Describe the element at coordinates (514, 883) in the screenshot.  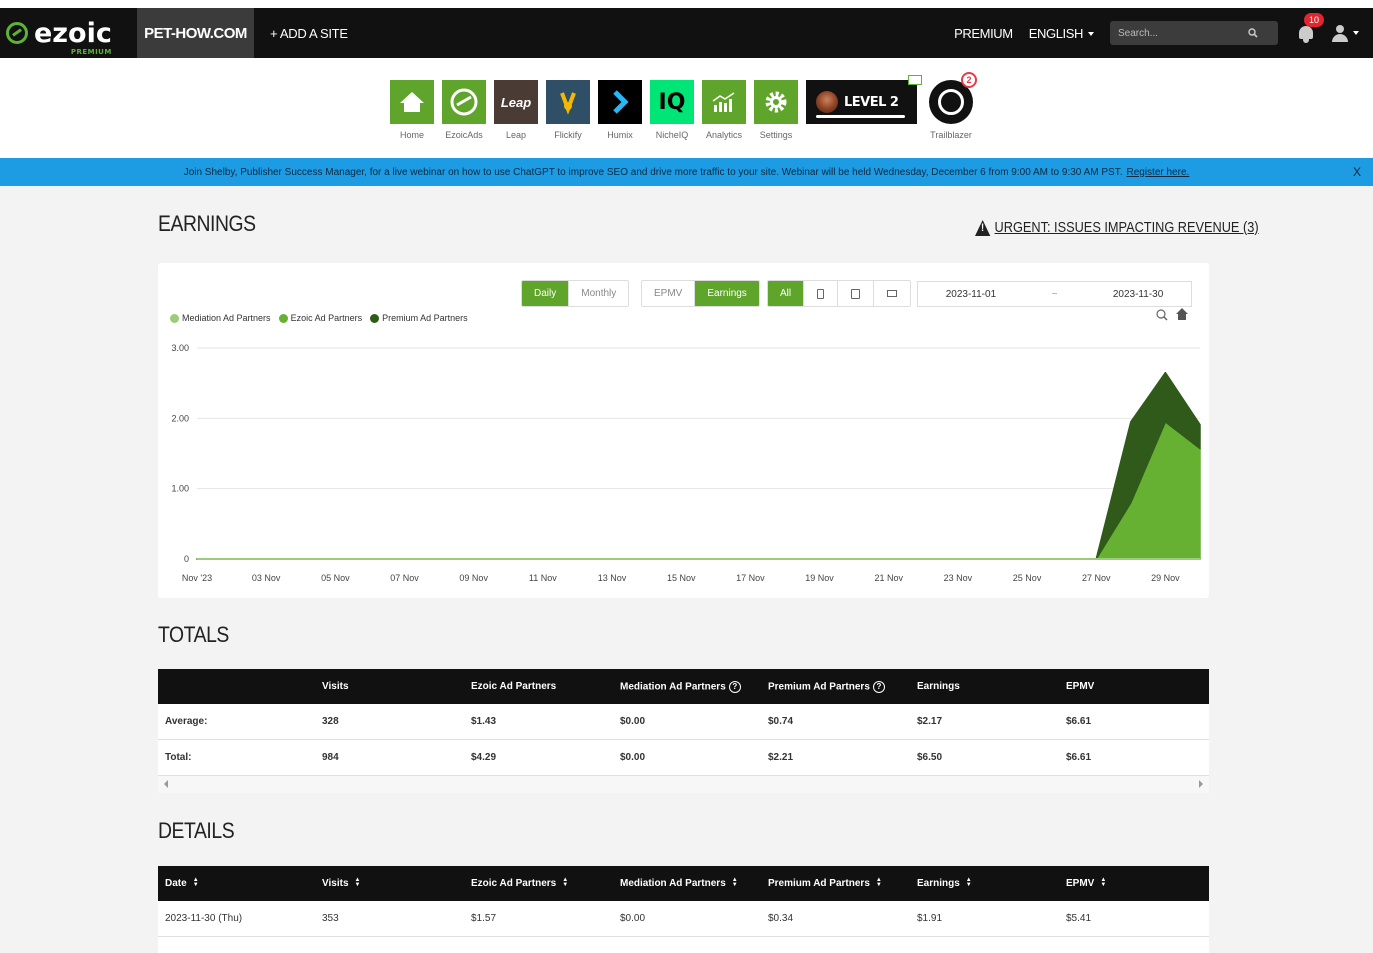
I see `header-label: Ezoic Ad Partners` at that location.